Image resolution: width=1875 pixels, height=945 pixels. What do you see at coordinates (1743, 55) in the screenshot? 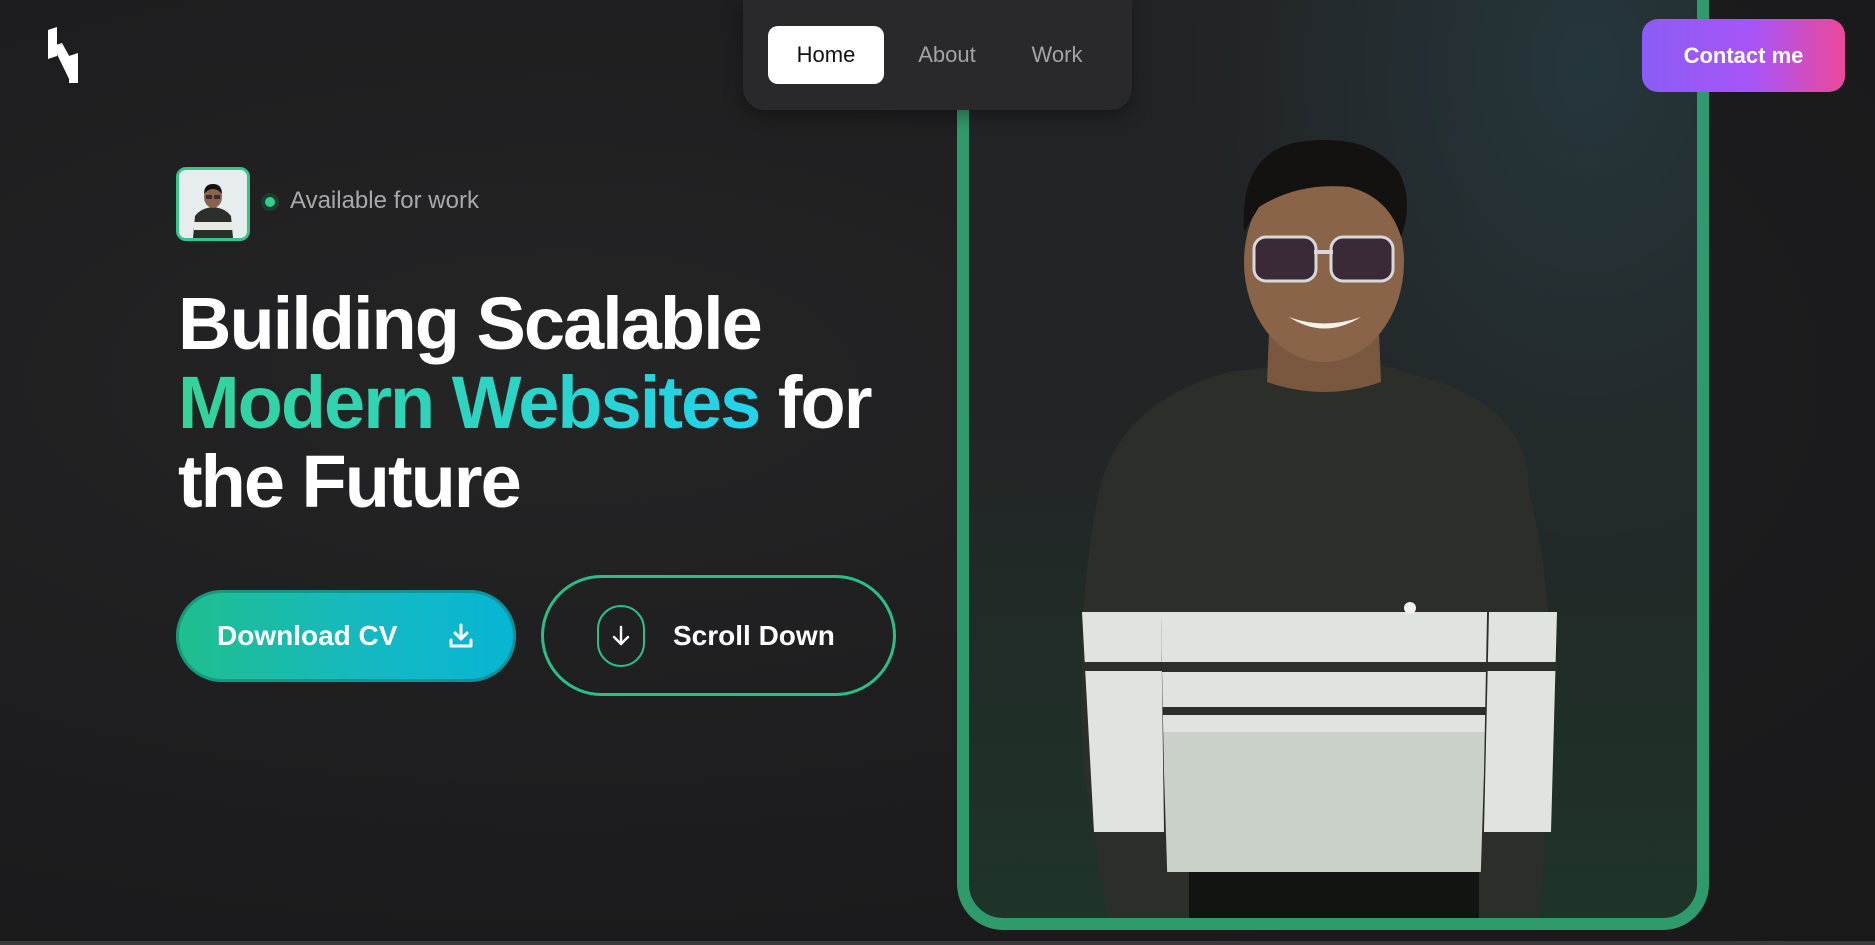
I see `contact-button: Contact me` at bounding box center [1743, 55].